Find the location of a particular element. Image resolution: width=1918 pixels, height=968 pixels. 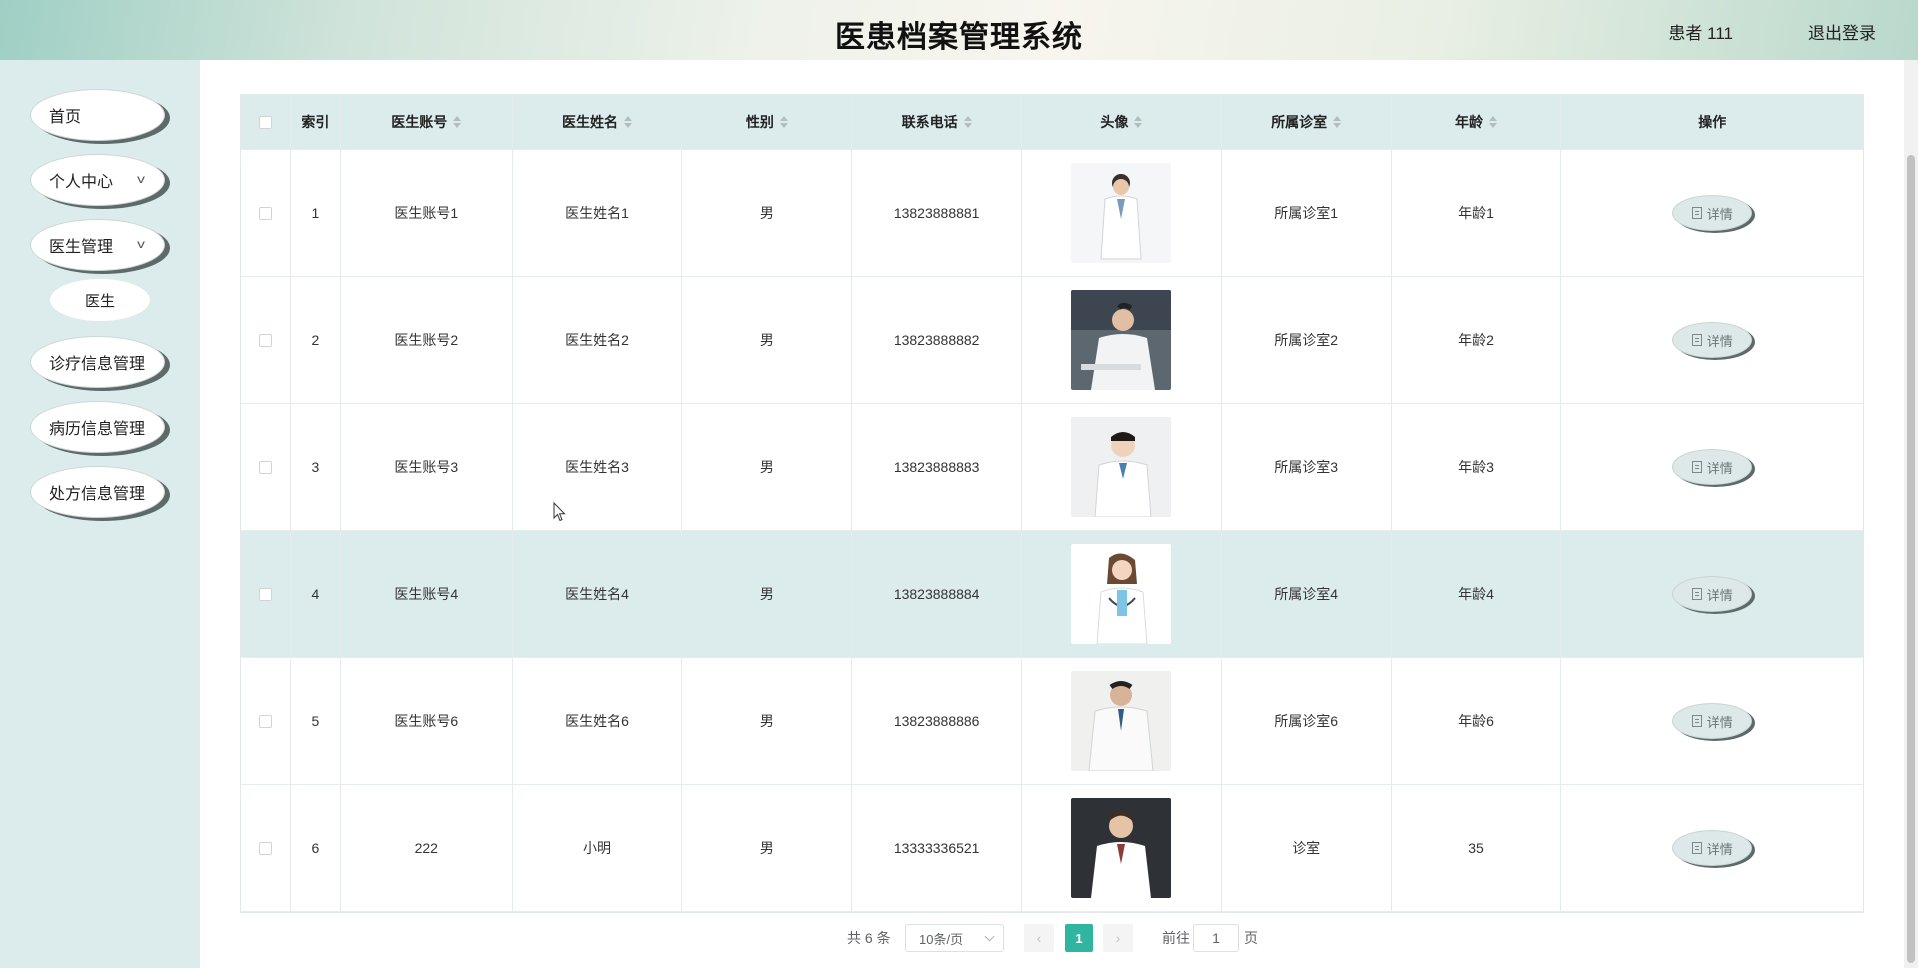

logout-link: 退出登录 is located at coordinates (1842, 31).